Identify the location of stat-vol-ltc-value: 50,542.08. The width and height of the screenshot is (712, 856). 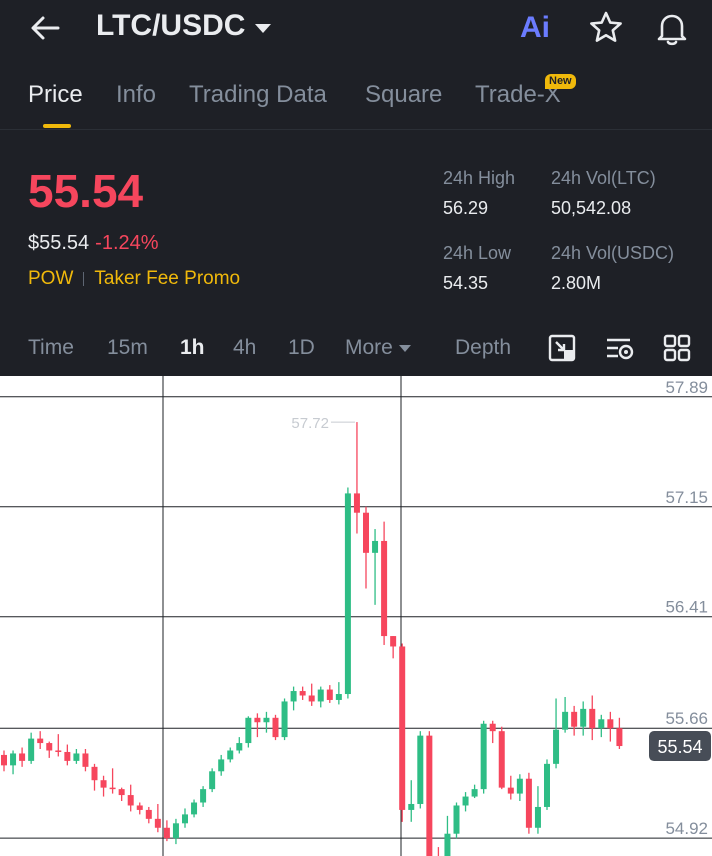
(591, 208).